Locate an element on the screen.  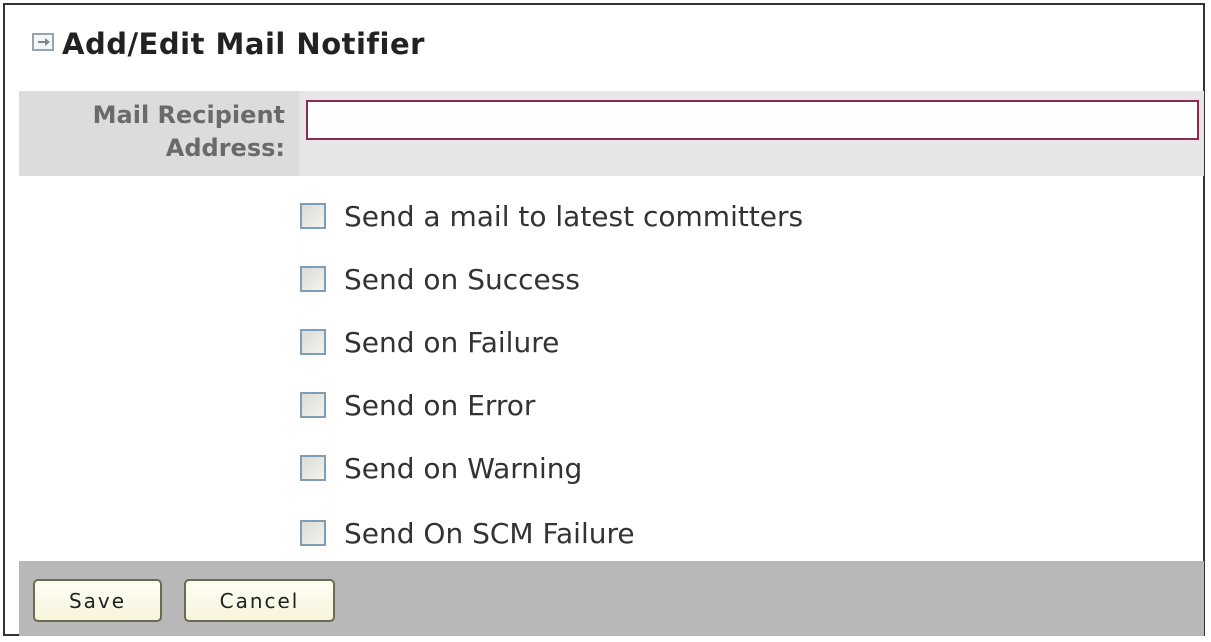
panel-header: Add/Edit Mail Notifier is located at coordinates (604, 44).